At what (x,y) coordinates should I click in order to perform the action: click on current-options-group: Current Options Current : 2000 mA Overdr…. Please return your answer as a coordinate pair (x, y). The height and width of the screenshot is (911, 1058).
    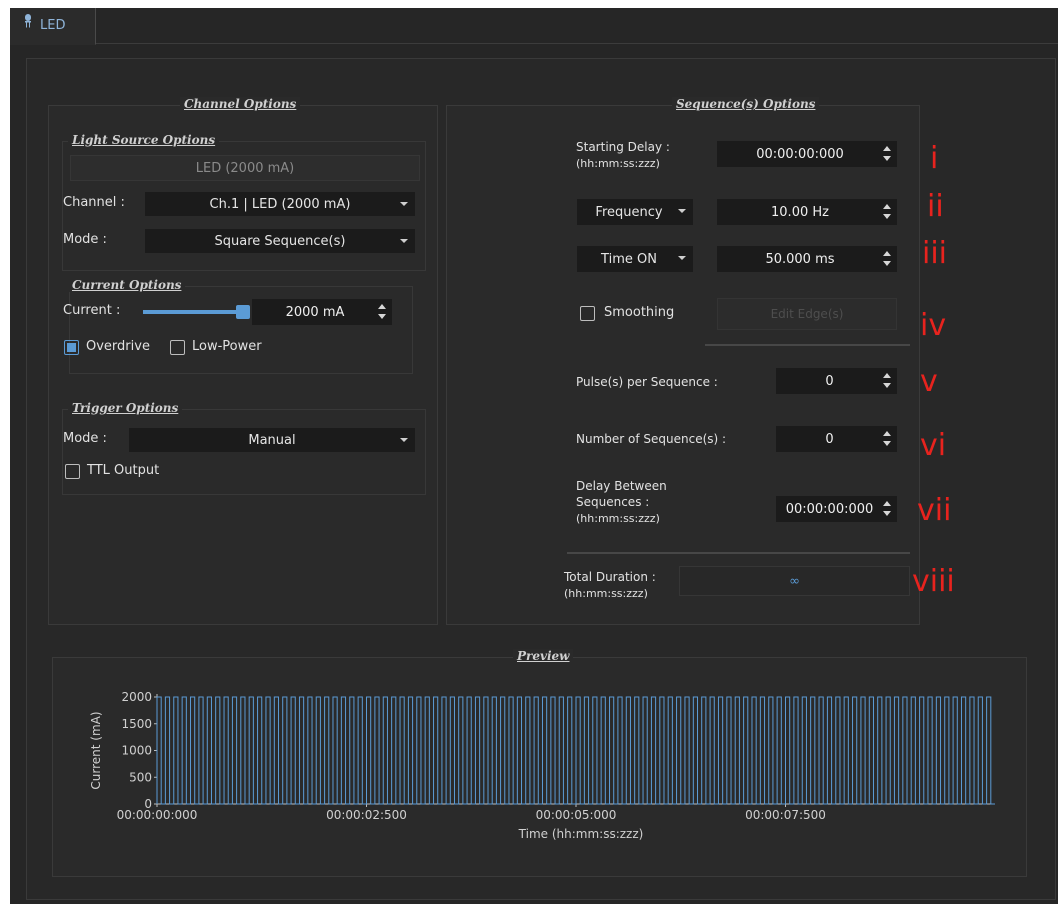
    Looking at the image, I should click on (238, 326).